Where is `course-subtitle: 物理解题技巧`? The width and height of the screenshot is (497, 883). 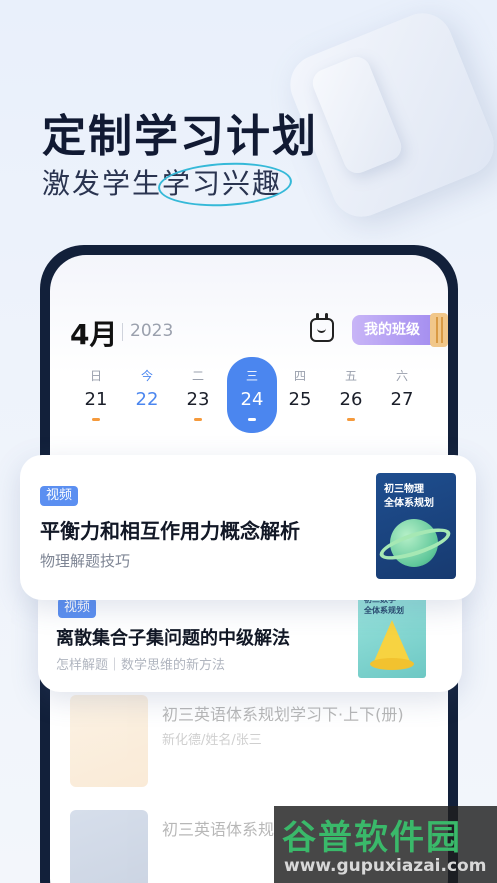
course-subtitle: 物理解题技巧 is located at coordinates (85, 561).